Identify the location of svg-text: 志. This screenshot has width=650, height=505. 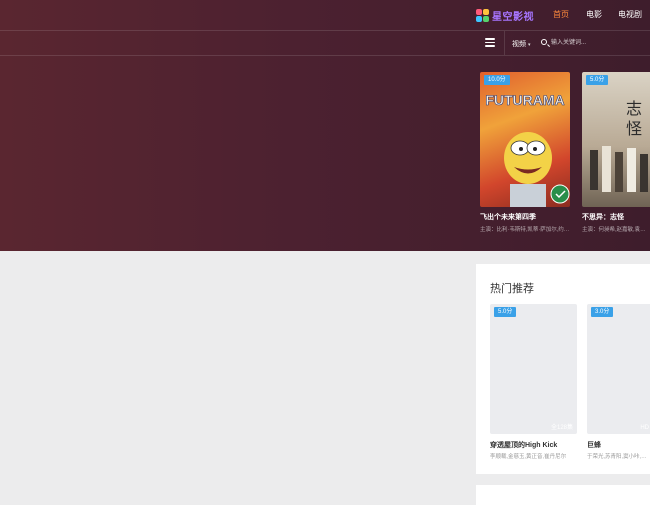
(634, 108).